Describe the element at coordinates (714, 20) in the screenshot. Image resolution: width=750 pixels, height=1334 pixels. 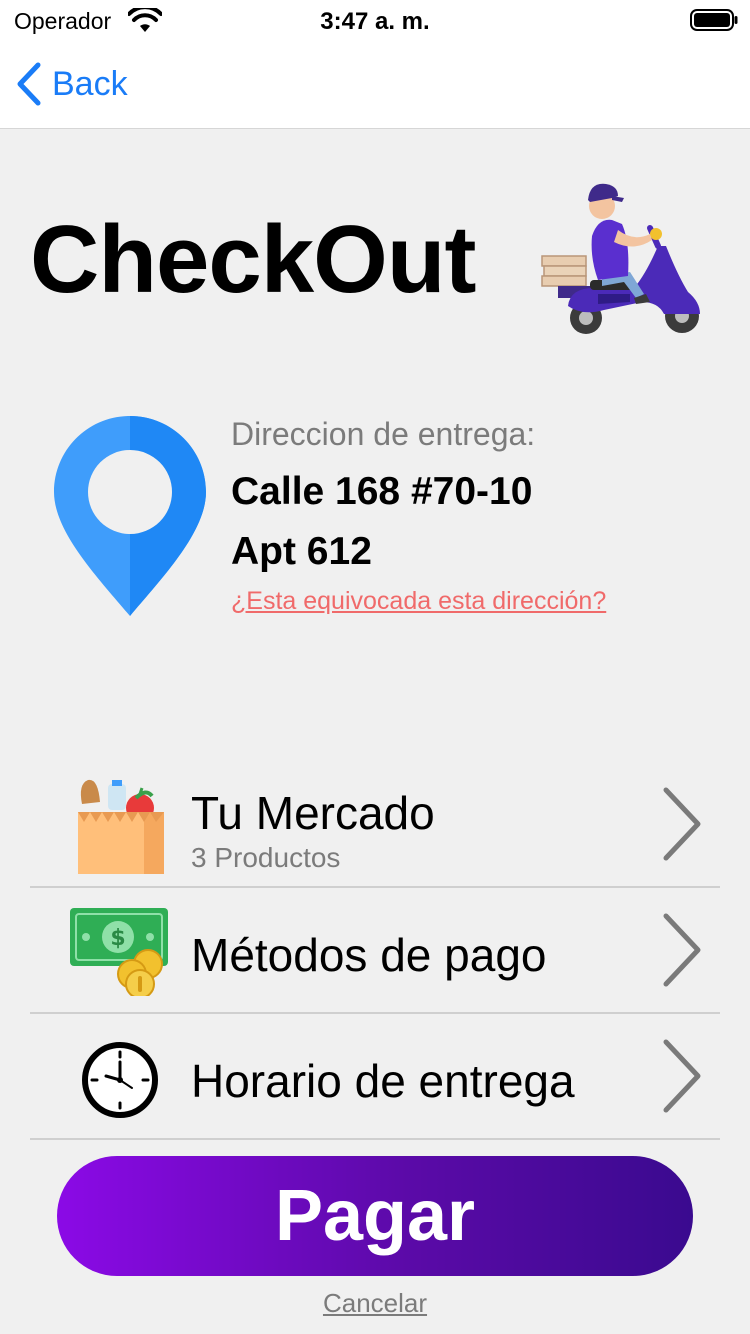
I see `battery-icon` at that location.